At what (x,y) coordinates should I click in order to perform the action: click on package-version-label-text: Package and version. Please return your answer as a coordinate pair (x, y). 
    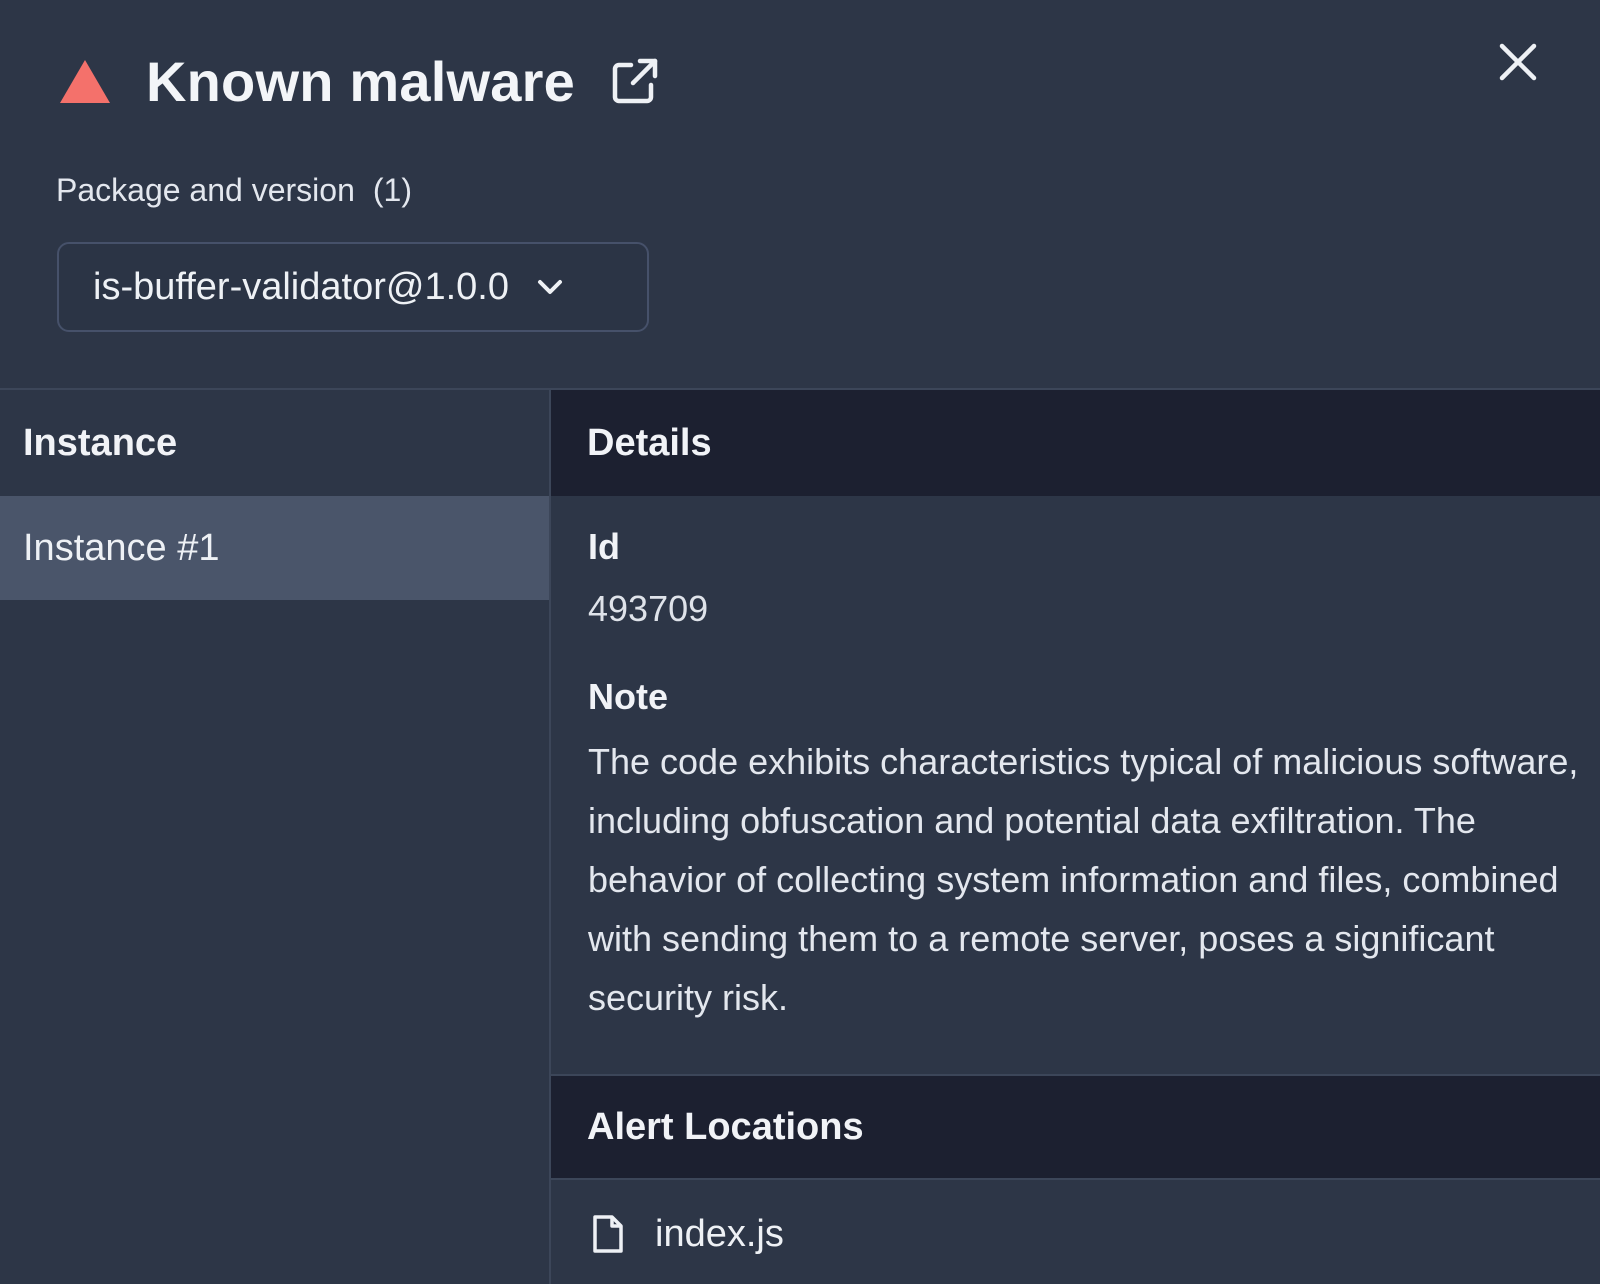
    Looking at the image, I should click on (205, 190).